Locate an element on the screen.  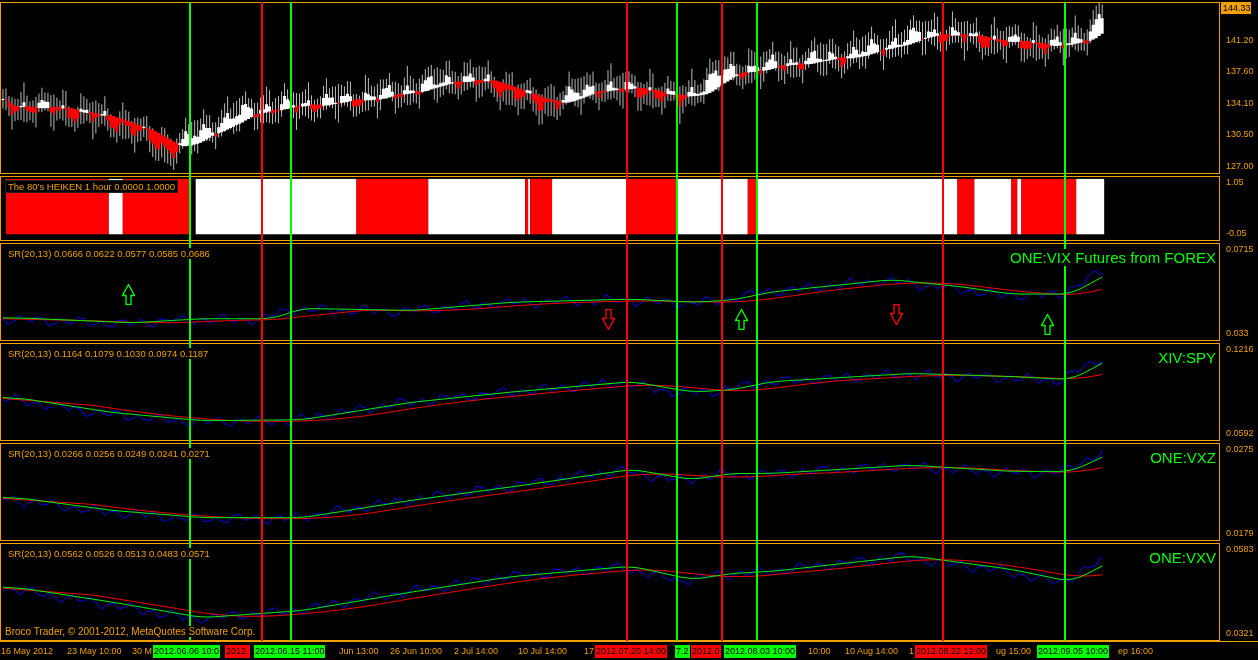
time-axis-label: 2012.0 is located at coordinates (706, 651).